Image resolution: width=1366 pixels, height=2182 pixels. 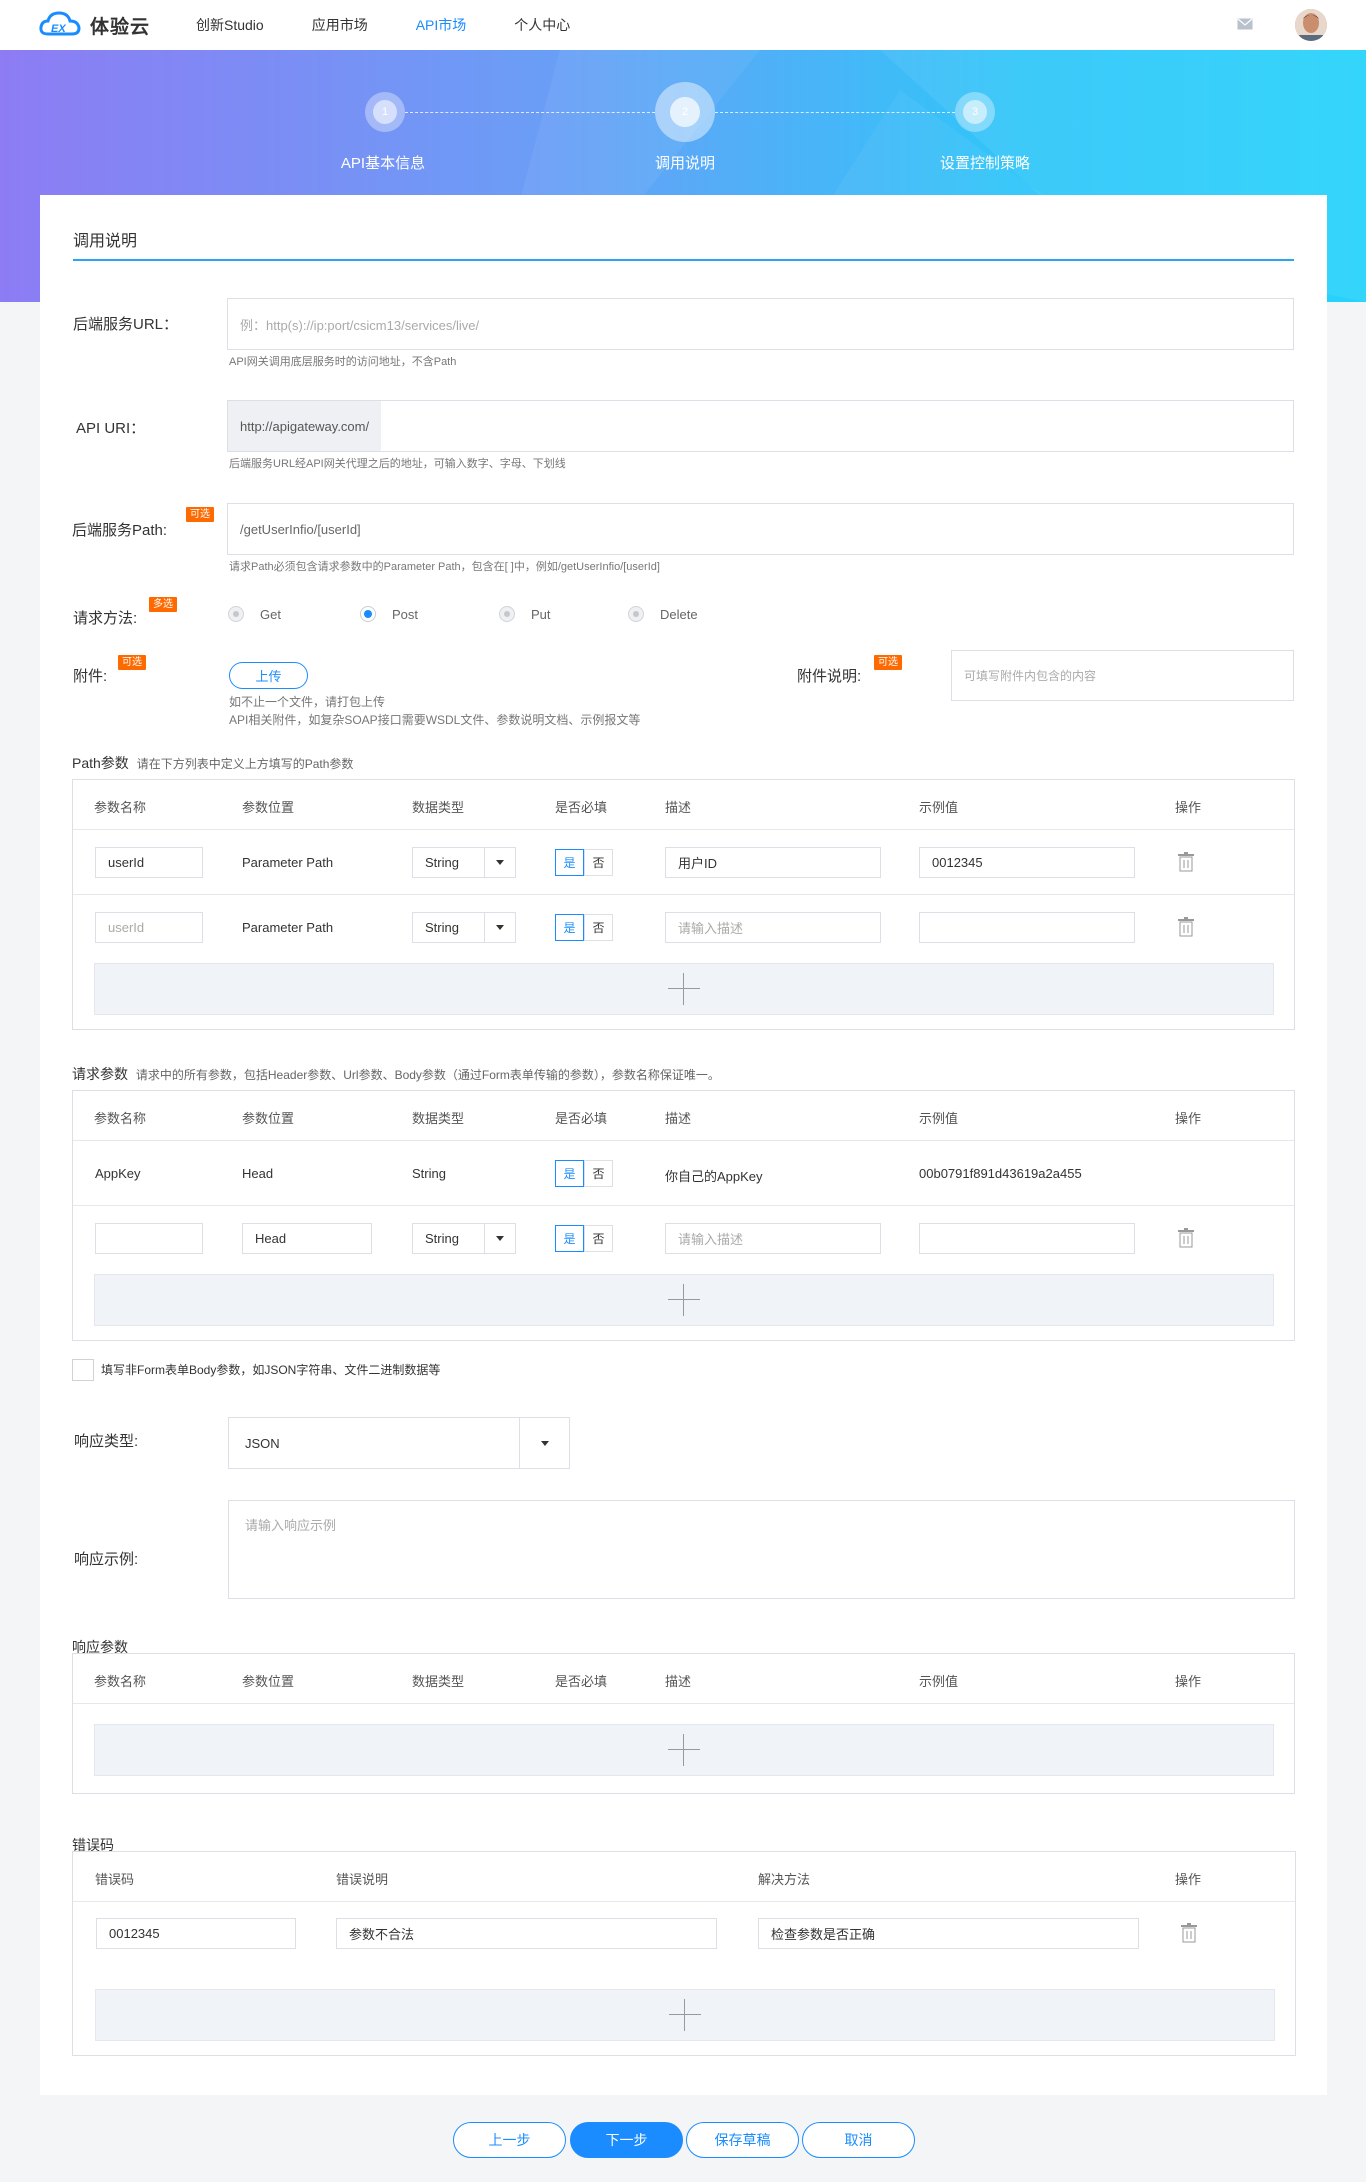 What do you see at coordinates (683, 125) in the screenshot?
I see `progress-steps: 1 2 3 API基本信息 调用说明 设置控制策略` at bounding box center [683, 125].